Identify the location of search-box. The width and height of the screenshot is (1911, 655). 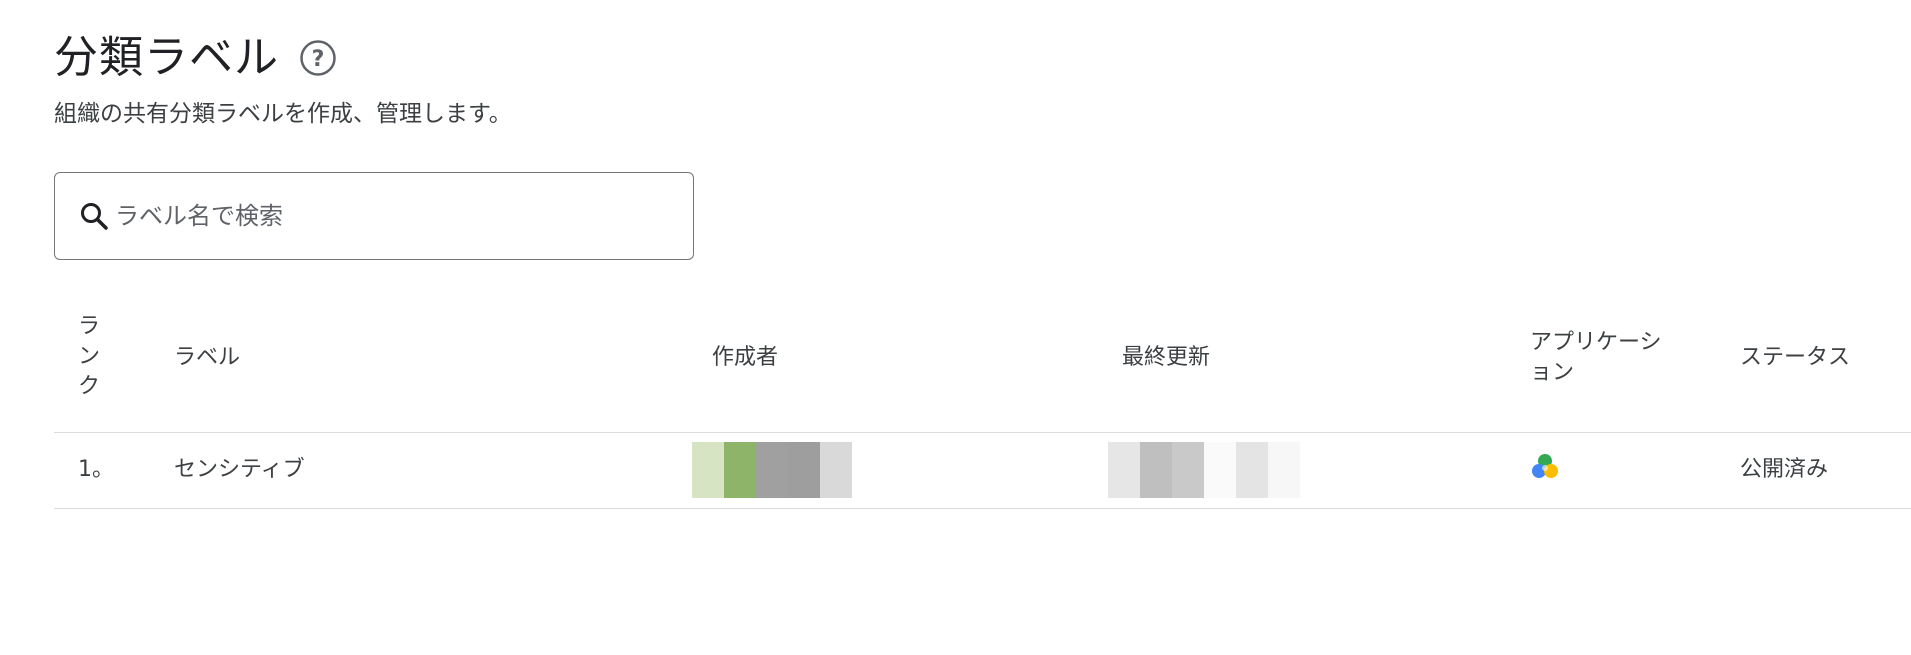
(374, 216).